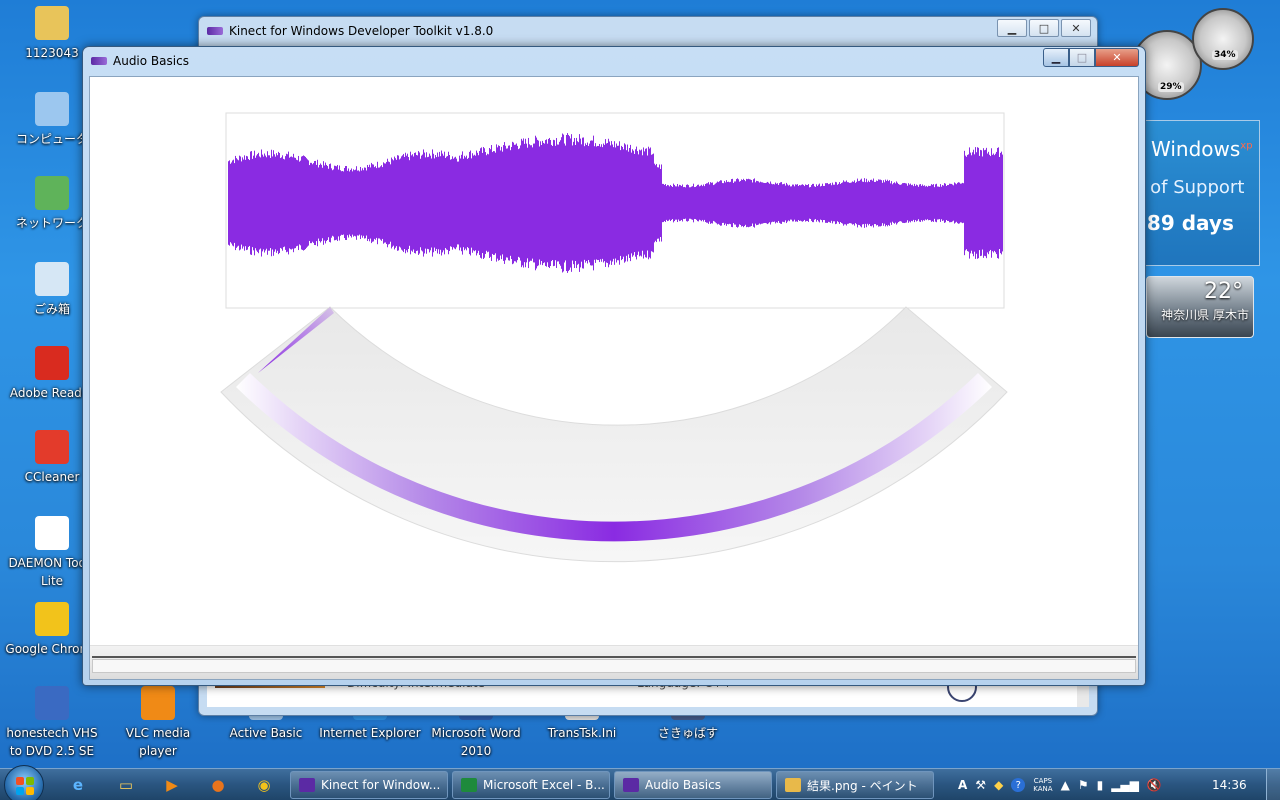 The width and height of the screenshot is (1280, 800). What do you see at coordinates (980, 785) in the screenshot?
I see `wrench-icon: ⚒` at bounding box center [980, 785].